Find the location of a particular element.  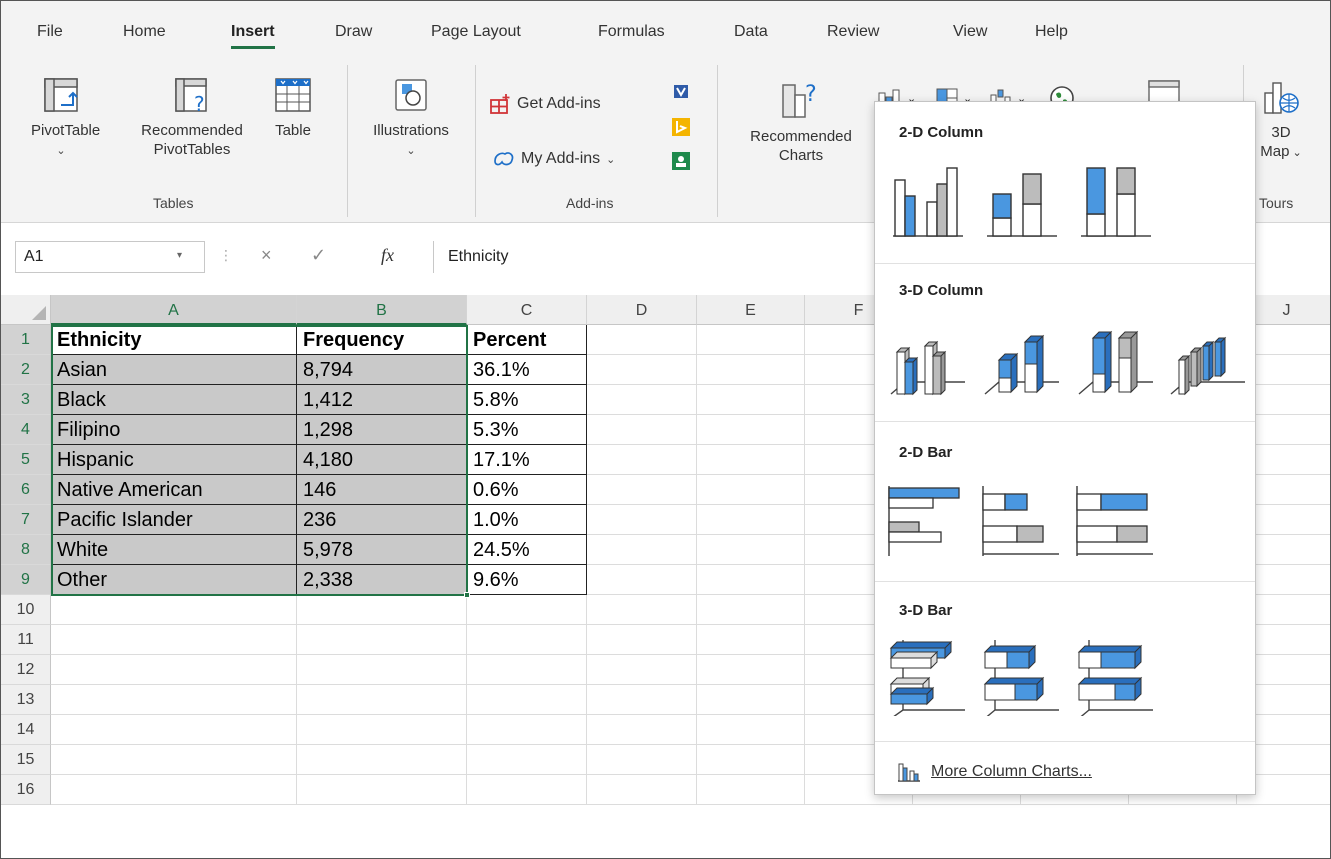

row-header-11: 11 is located at coordinates (26, 640).